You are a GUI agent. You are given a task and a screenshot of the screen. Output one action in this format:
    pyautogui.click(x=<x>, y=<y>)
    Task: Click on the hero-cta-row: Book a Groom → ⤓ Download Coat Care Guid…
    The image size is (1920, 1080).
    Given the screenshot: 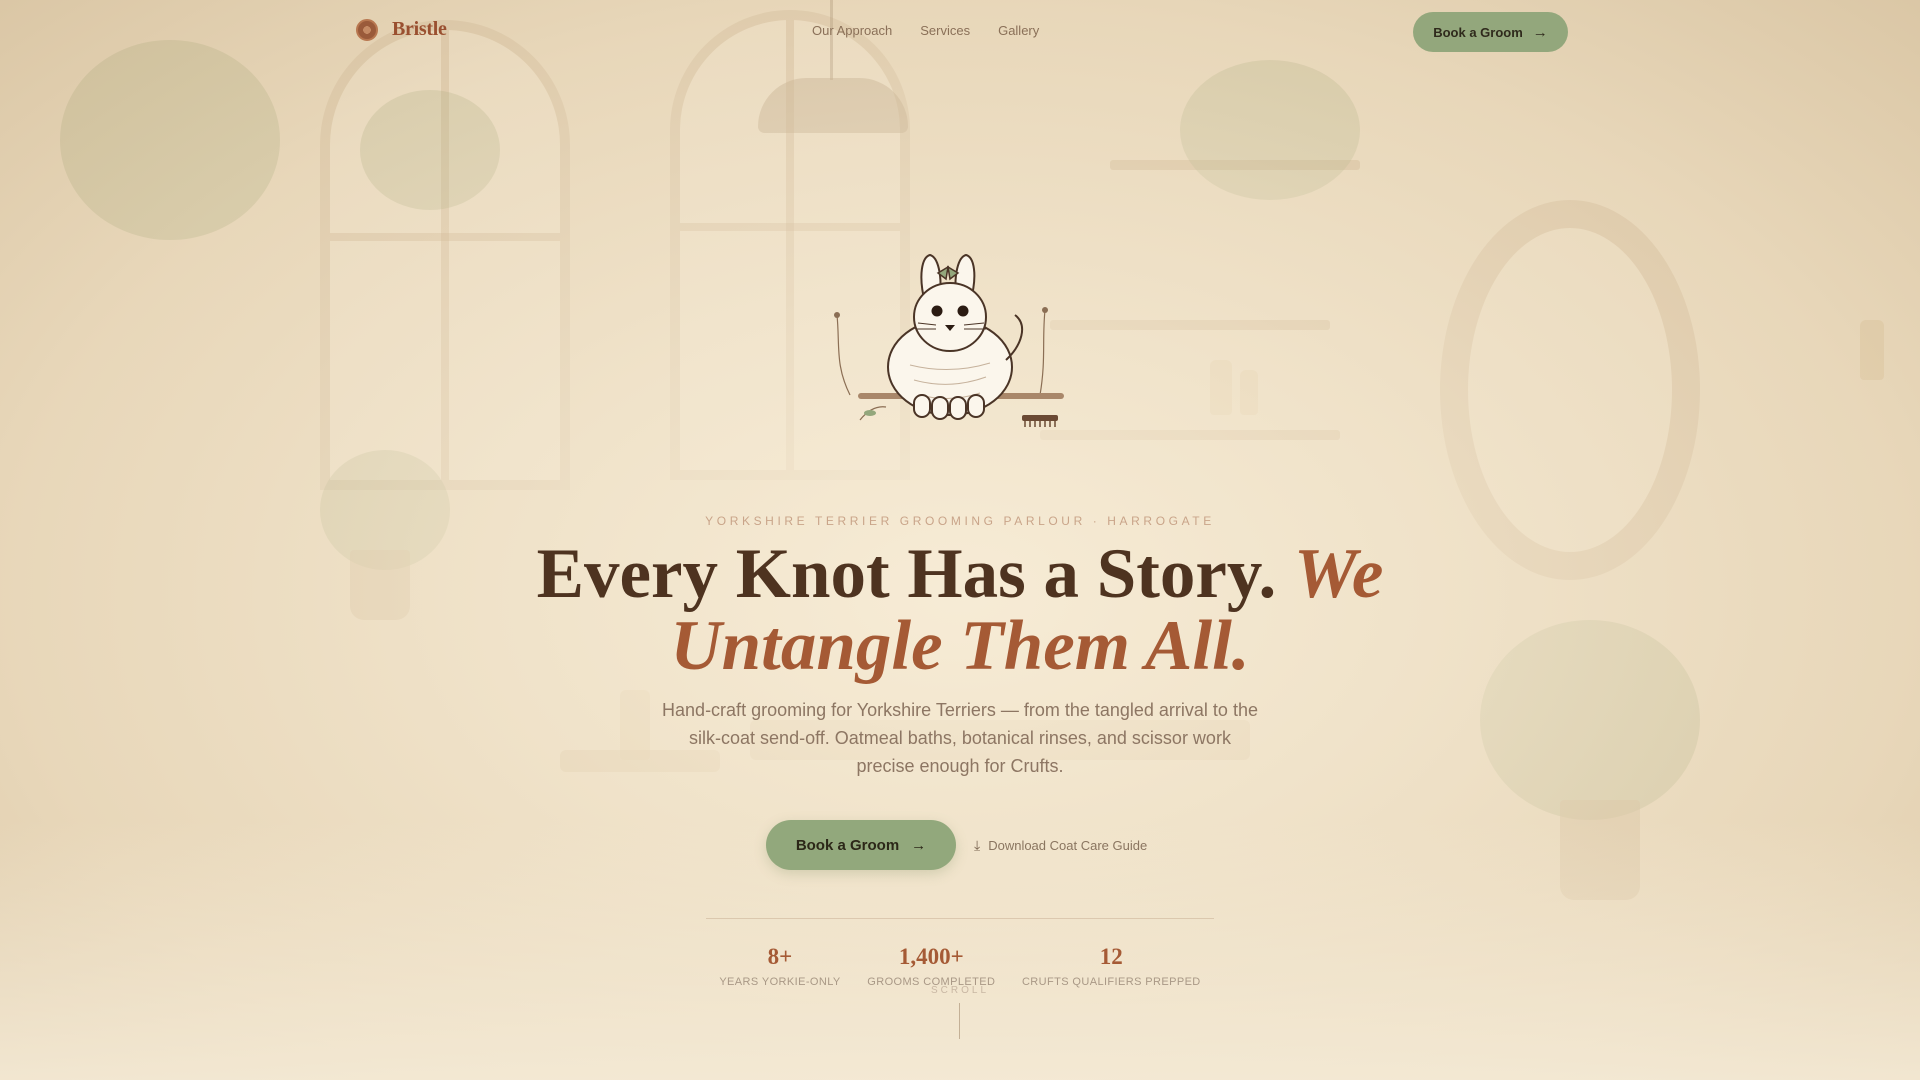 What is the action you would take?
    pyautogui.click(x=956, y=845)
    